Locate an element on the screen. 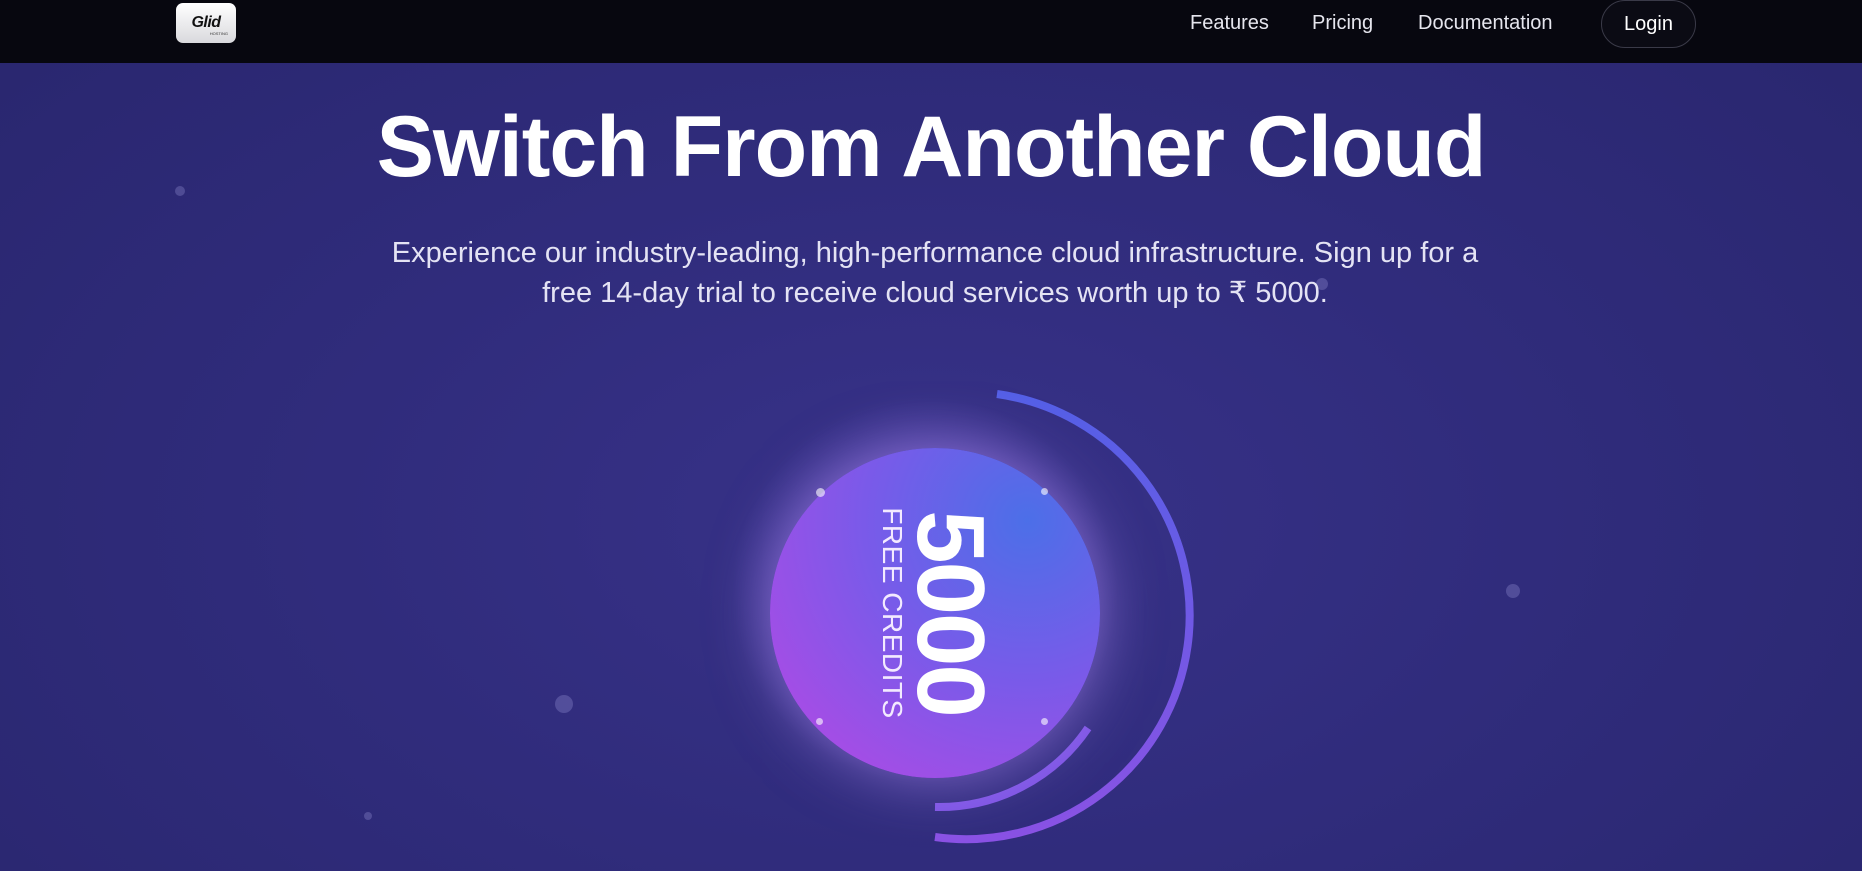 The image size is (1862, 871). credits-text: 5000 FREE CREDITS is located at coordinates (940, 613).